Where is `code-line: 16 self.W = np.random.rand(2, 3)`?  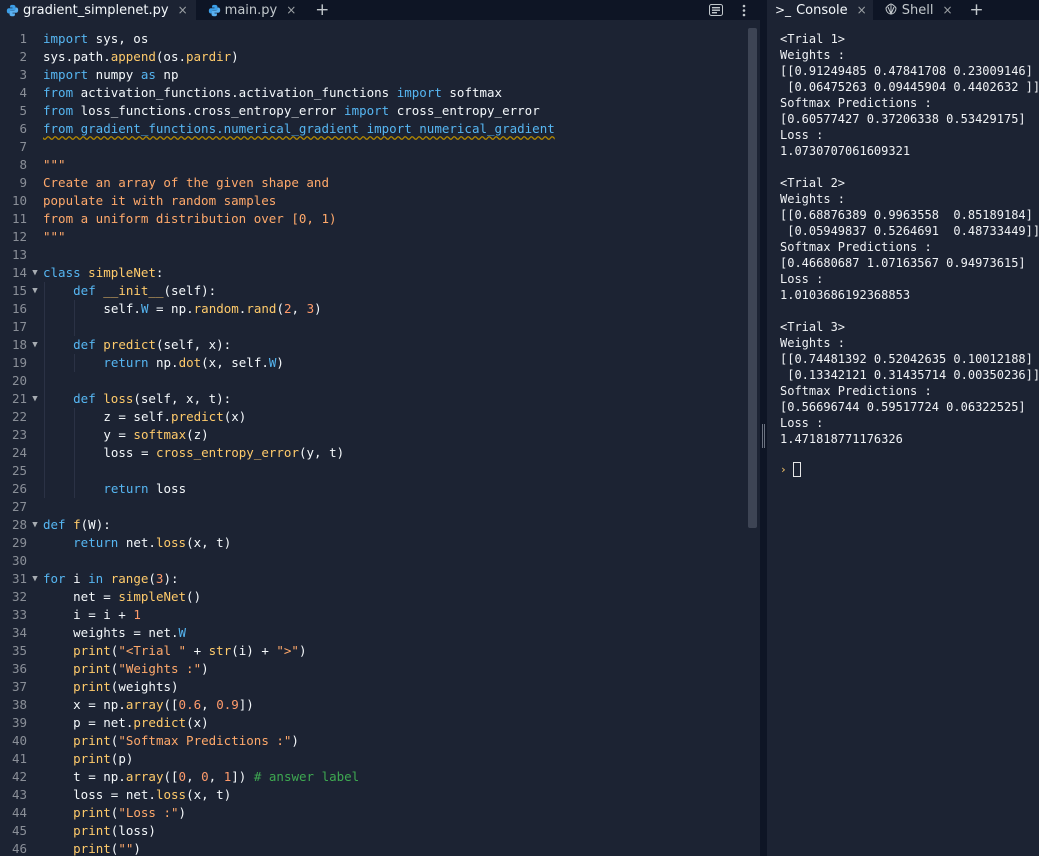 code-line: 16 self.W = np.random.rand(2, 3) is located at coordinates (374, 309).